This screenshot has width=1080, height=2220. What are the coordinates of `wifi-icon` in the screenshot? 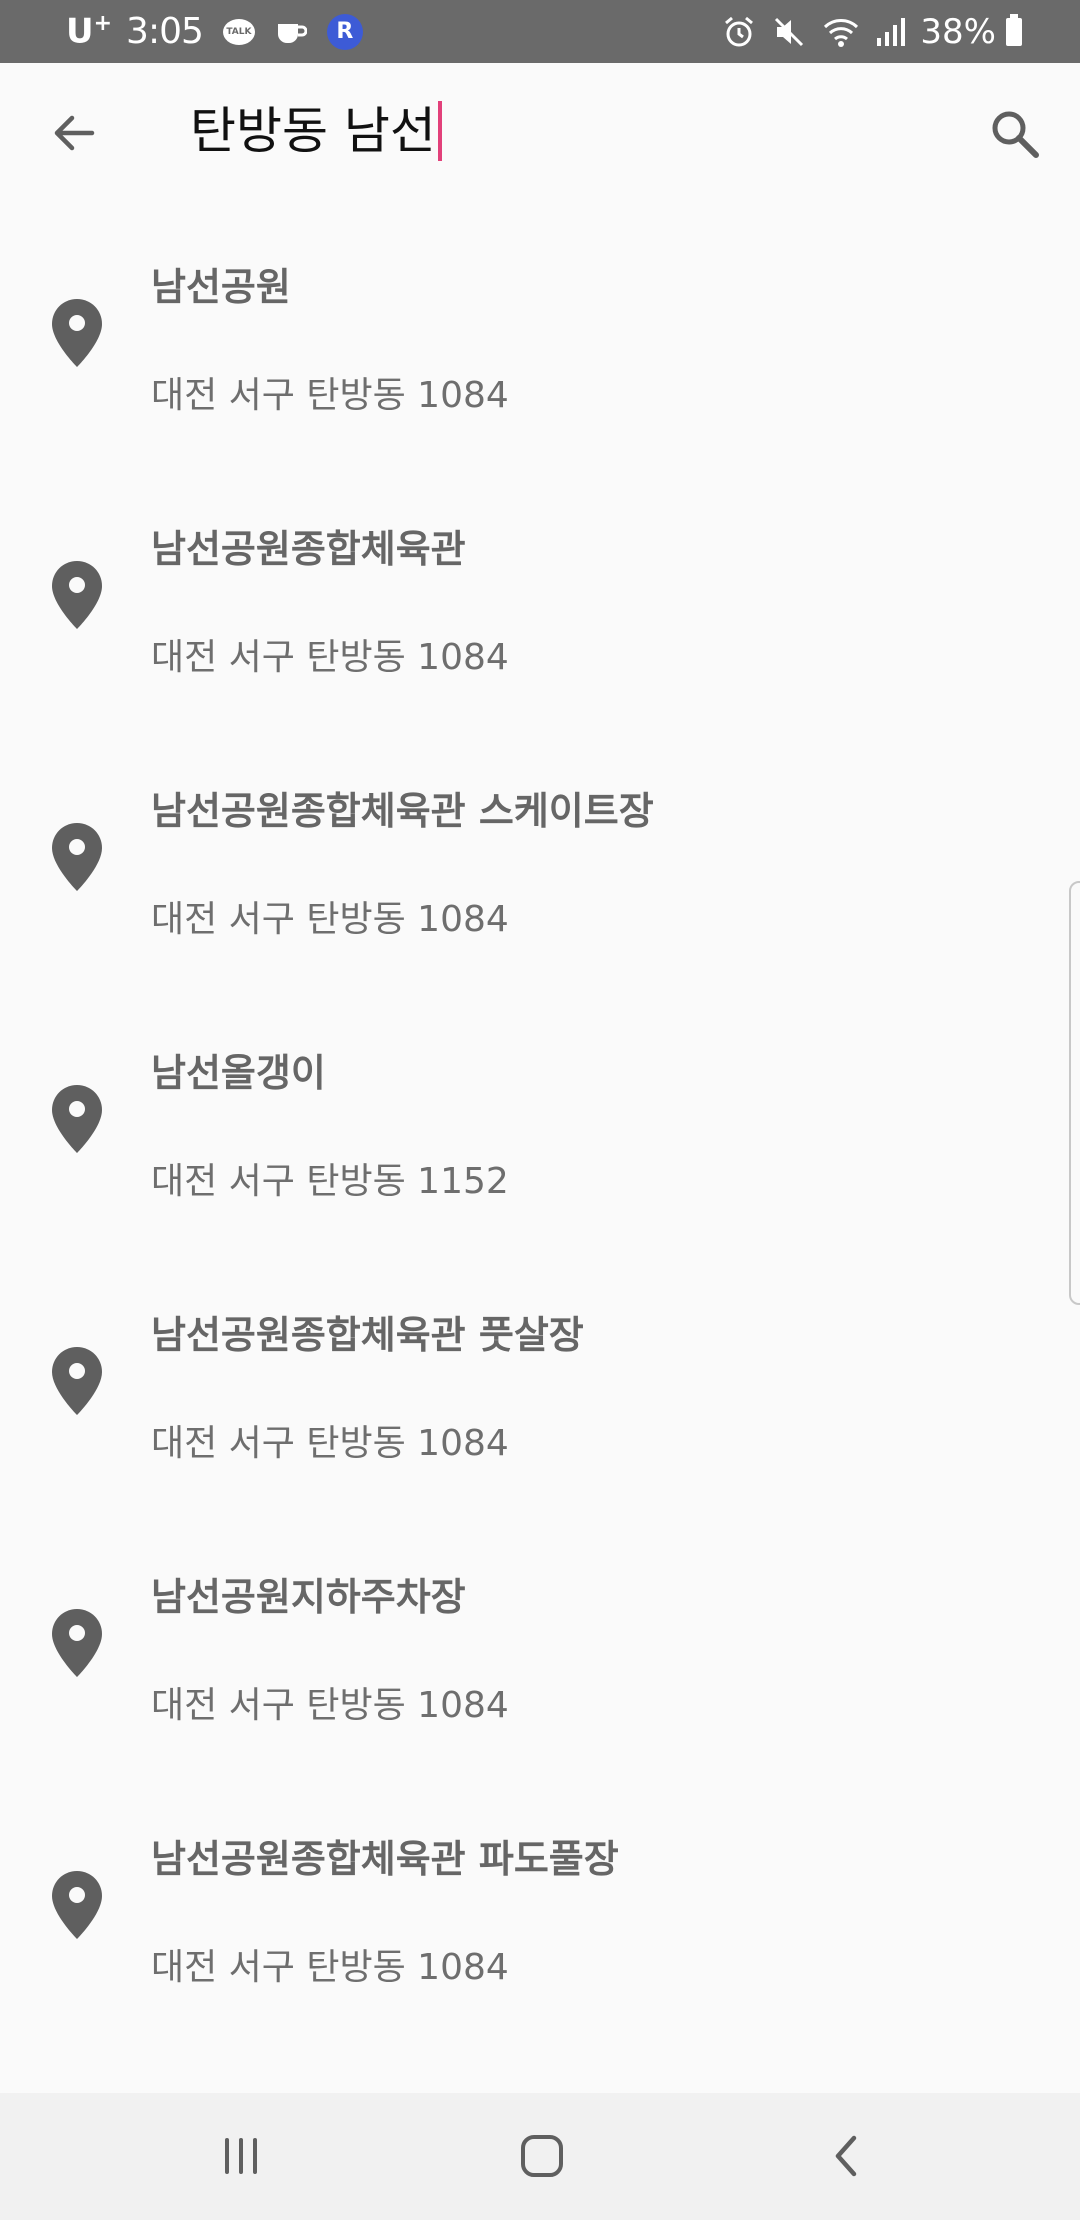 It's located at (841, 32).